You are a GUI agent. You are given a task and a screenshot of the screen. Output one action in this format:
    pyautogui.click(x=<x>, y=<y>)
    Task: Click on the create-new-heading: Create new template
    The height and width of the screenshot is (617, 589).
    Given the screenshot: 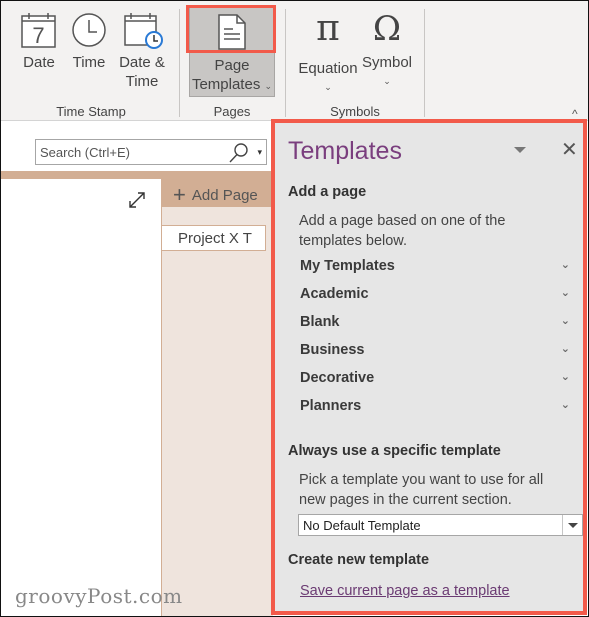 What is the action you would take?
    pyautogui.click(x=359, y=560)
    